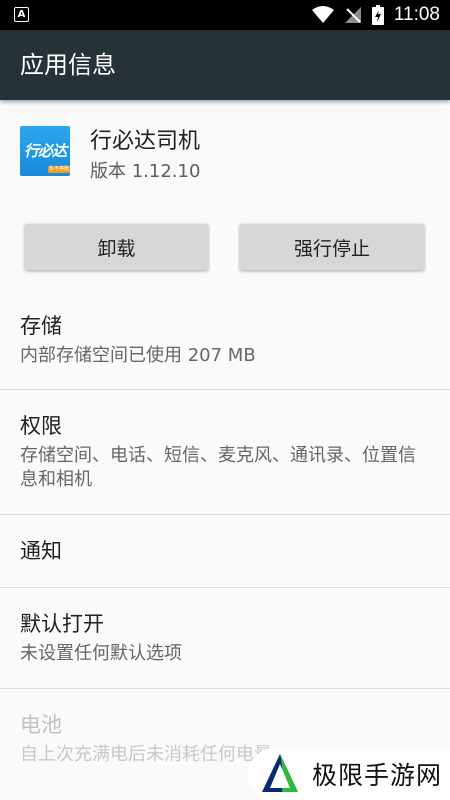 The height and width of the screenshot is (800, 450). What do you see at coordinates (41, 426) in the screenshot?
I see `permissions-title: 权限` at bounding box center [41, 426].